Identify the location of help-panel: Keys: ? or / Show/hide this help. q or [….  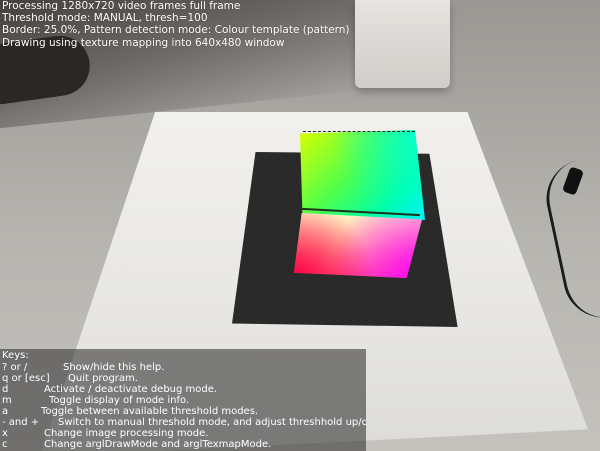
(183, 400).